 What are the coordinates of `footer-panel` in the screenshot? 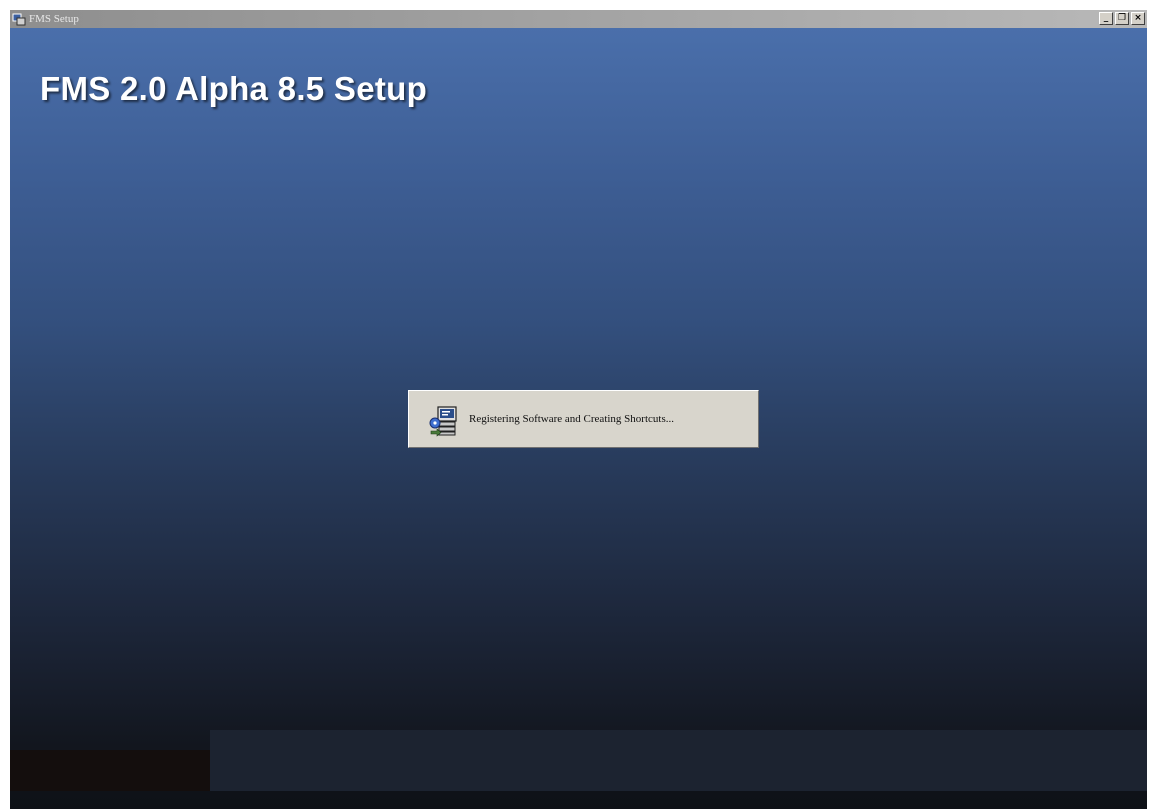 It's located at (678, 760).